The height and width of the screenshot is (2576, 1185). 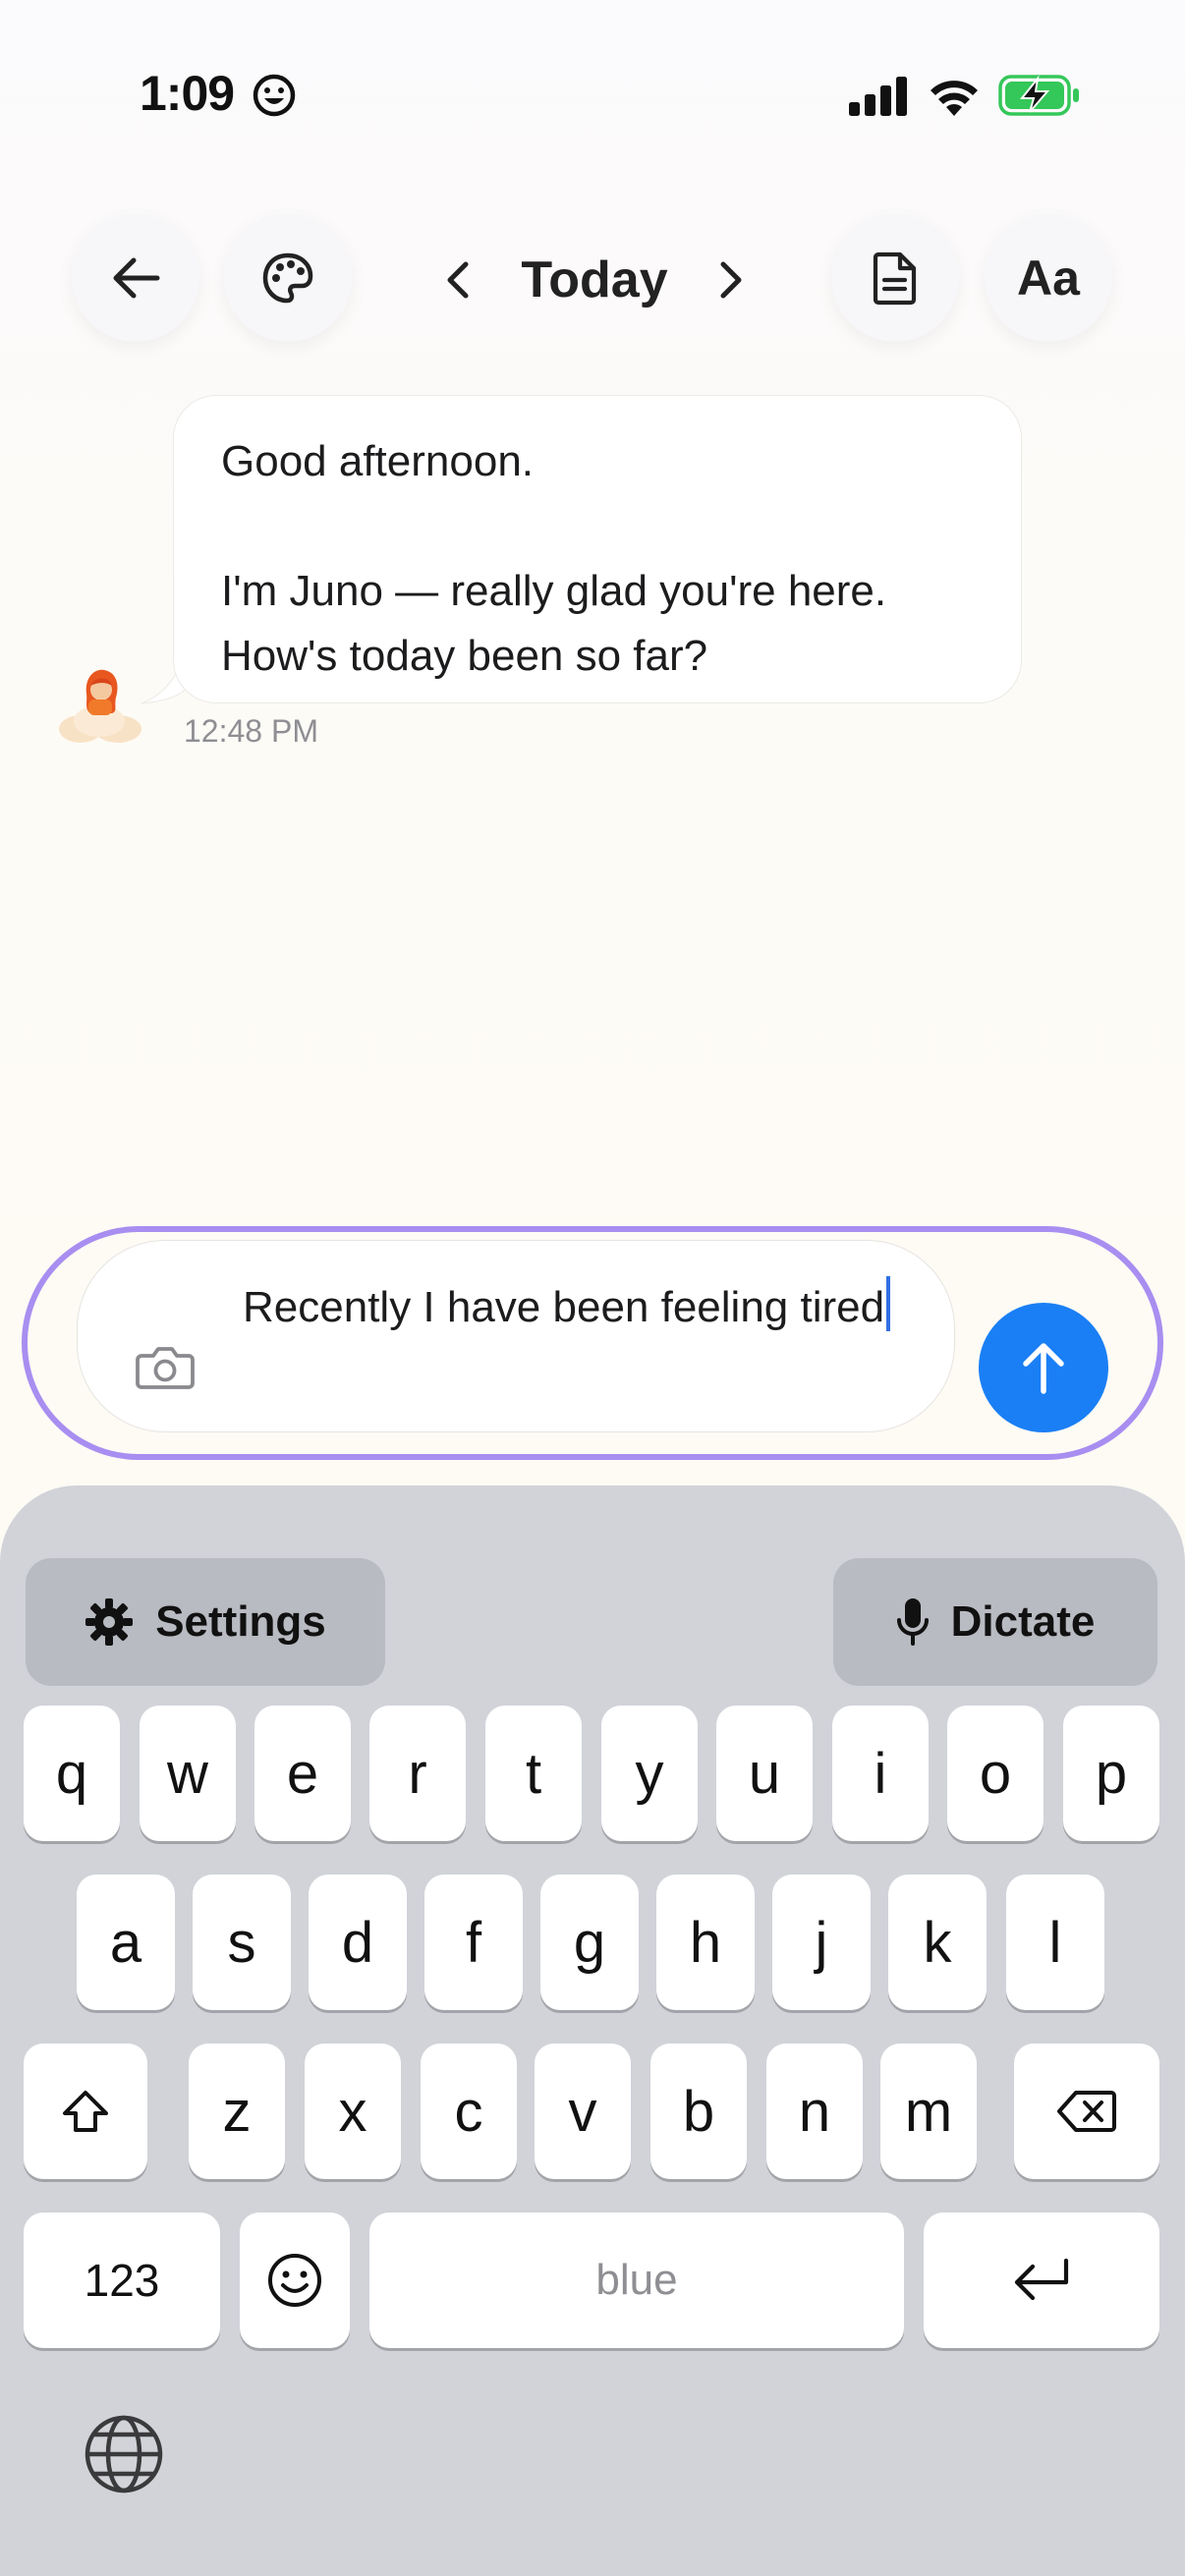 What do you see at coordinates (124, 2454) in the screenshot?
I see `globe-icon` at bounding box center [124, 2454].